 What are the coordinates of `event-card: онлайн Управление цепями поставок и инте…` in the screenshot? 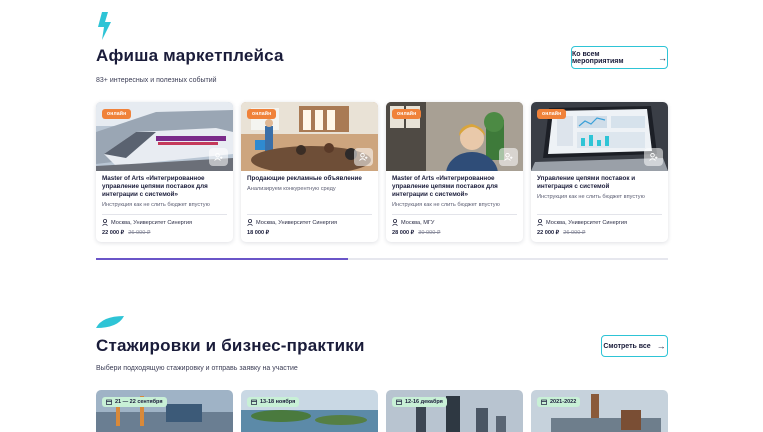 It's located at (599, 172).